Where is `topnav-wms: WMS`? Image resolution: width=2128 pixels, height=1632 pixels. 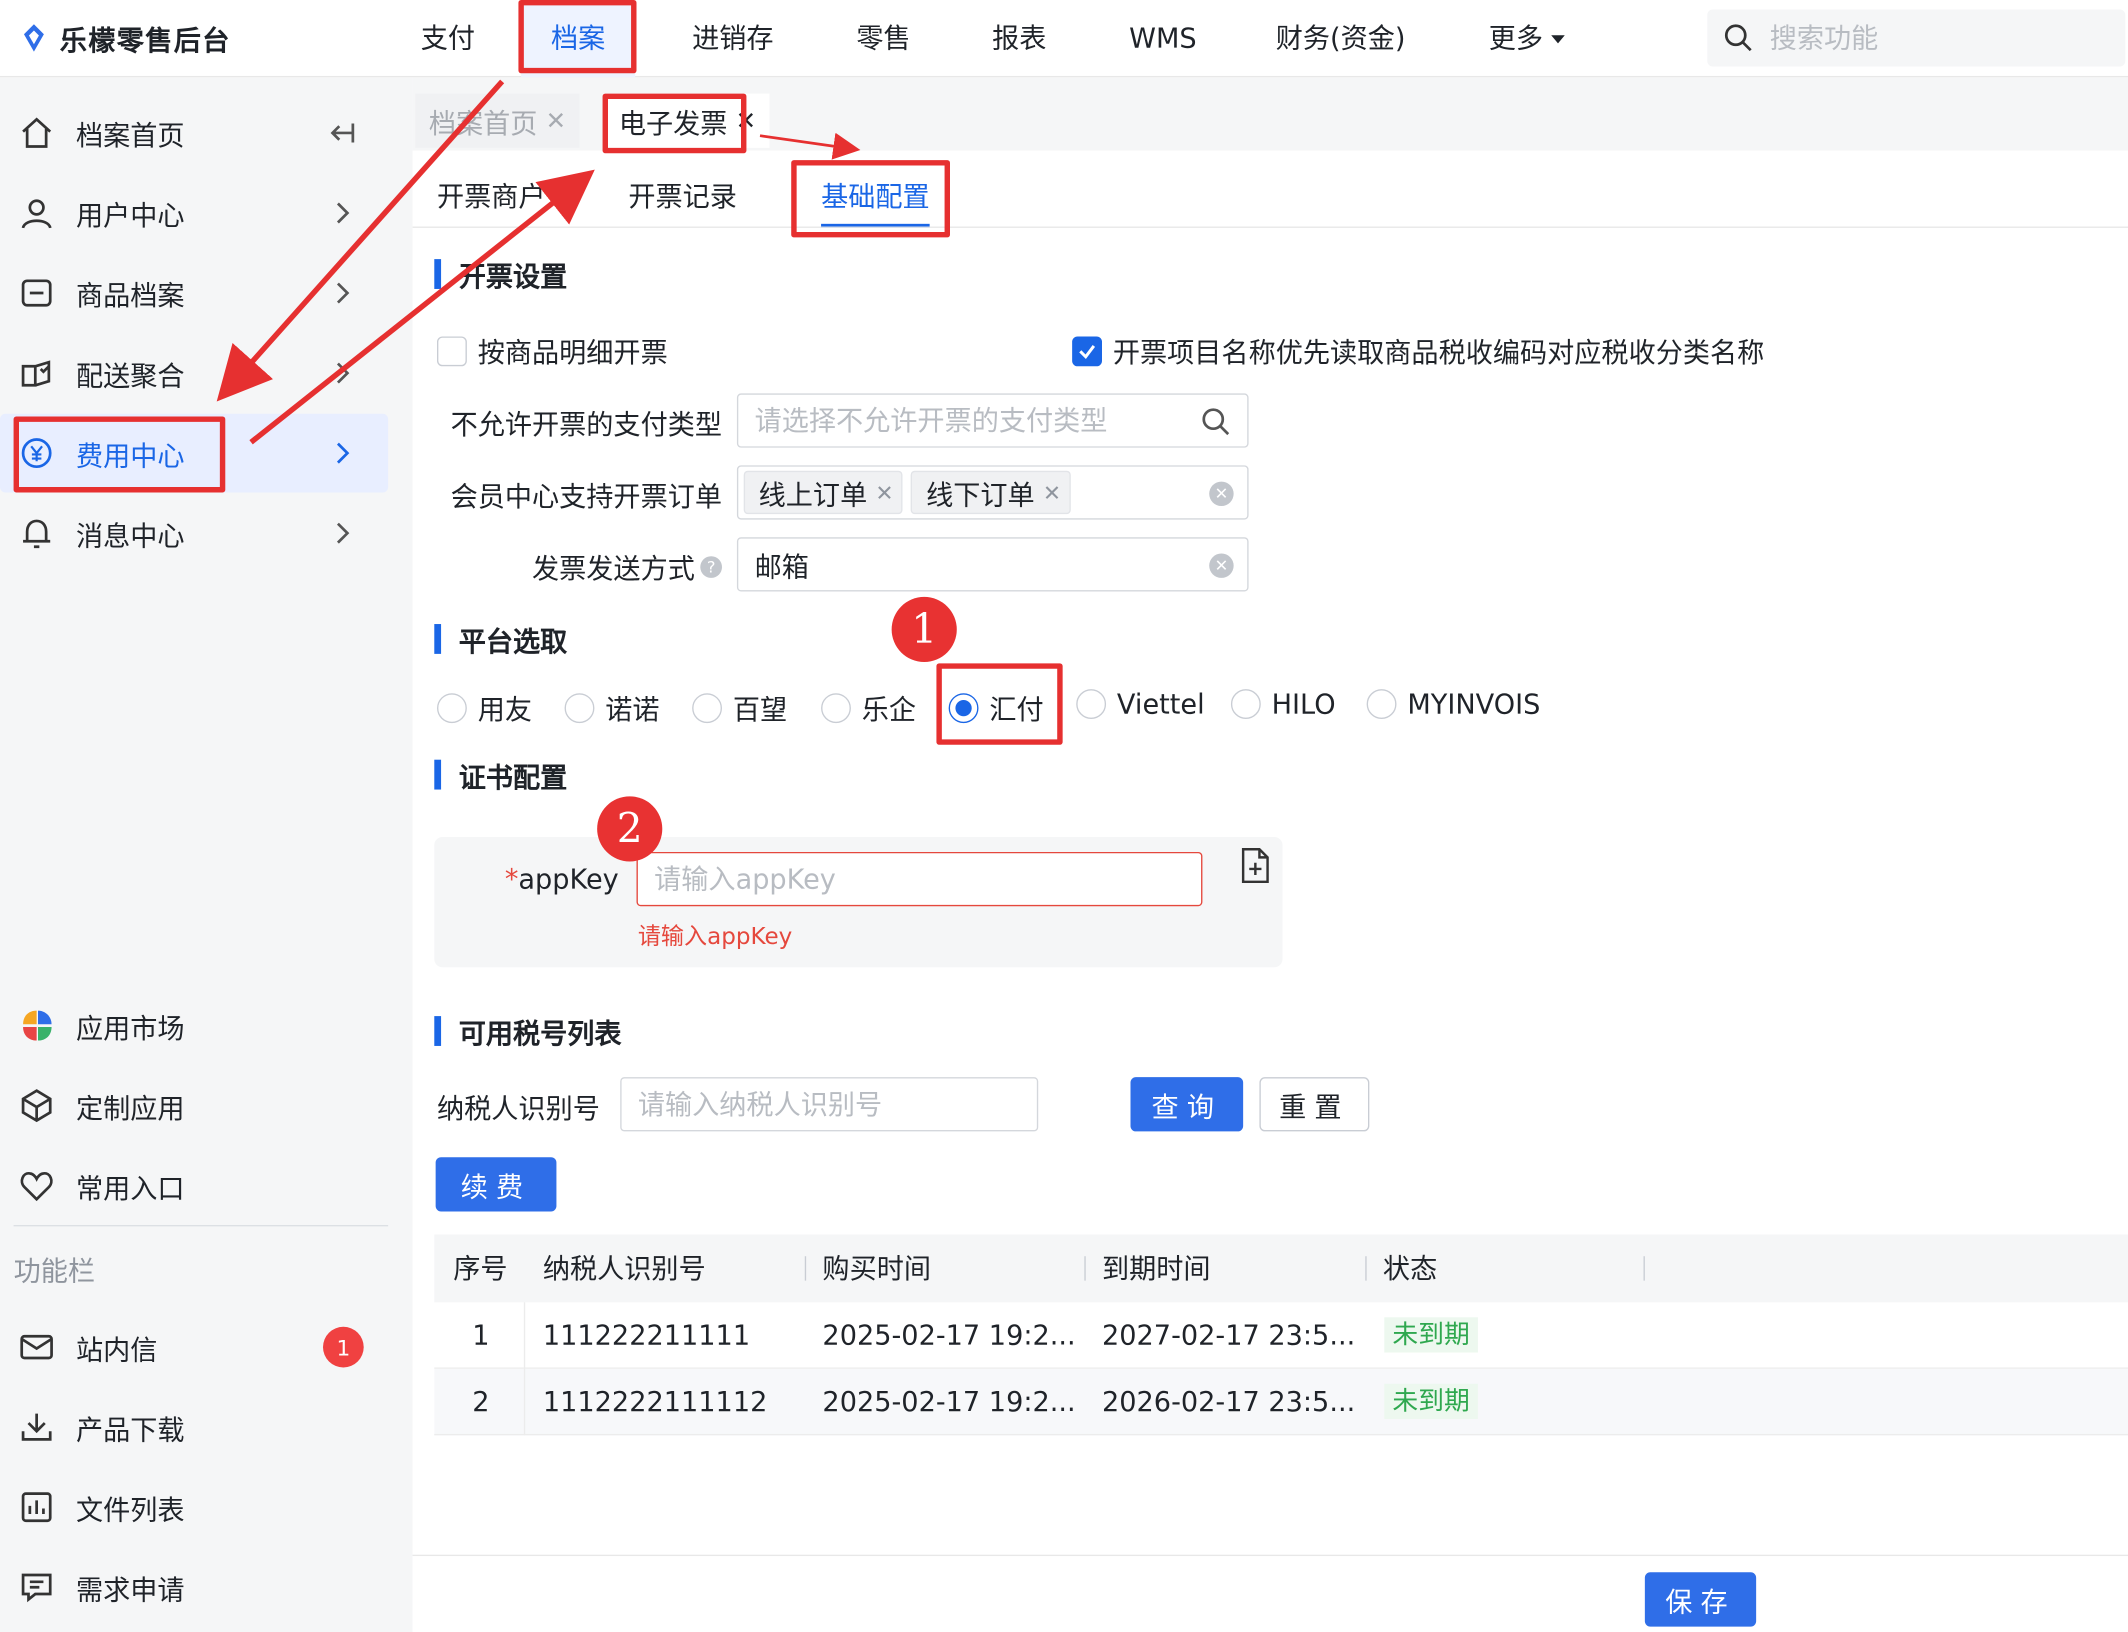
topnav-wms: WMS is located at coordinates (1162, 38).